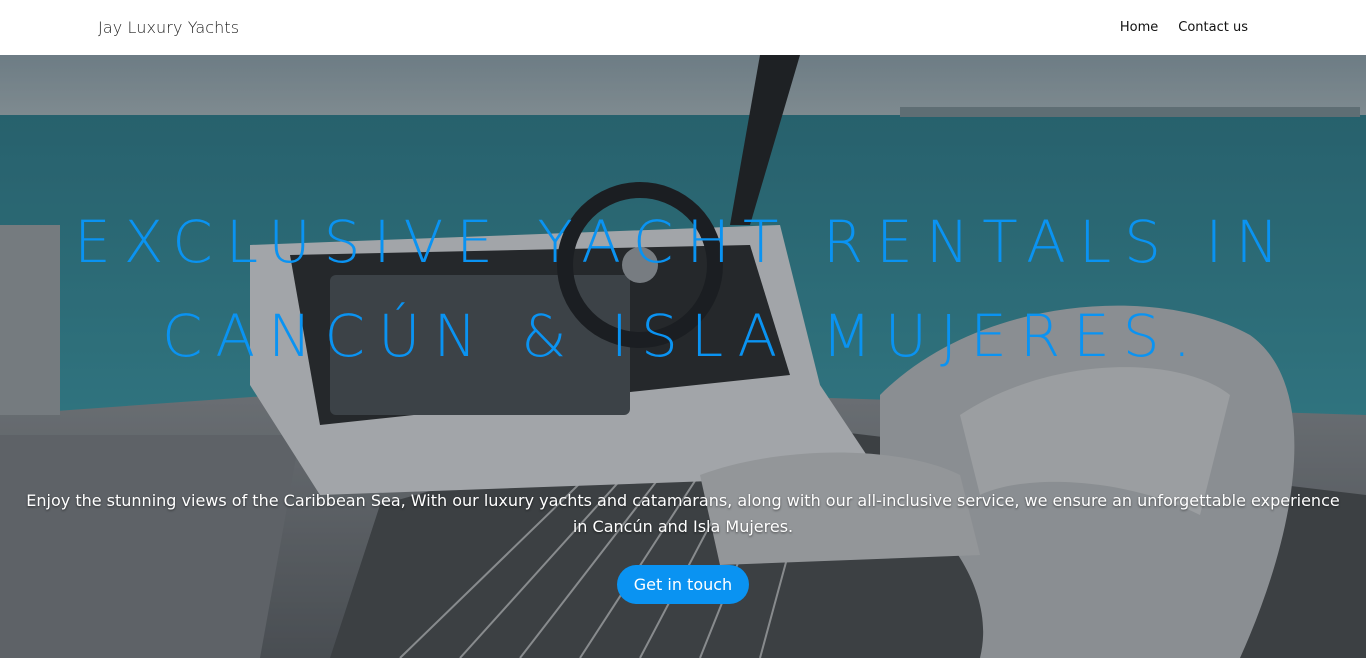 Image resolution: width=1366 pixels, height=658 pixels. Describe the element at coordinates (1213, 27) in the screenshot. I see `nav-link-contact: Contact us` at that location.